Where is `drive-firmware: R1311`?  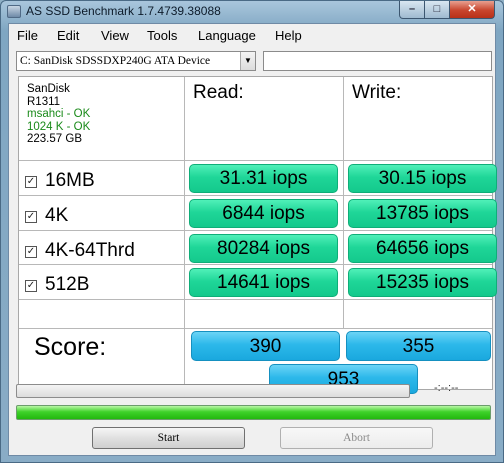
drive-firmware: R1311 is located at coordinates (44, 101).